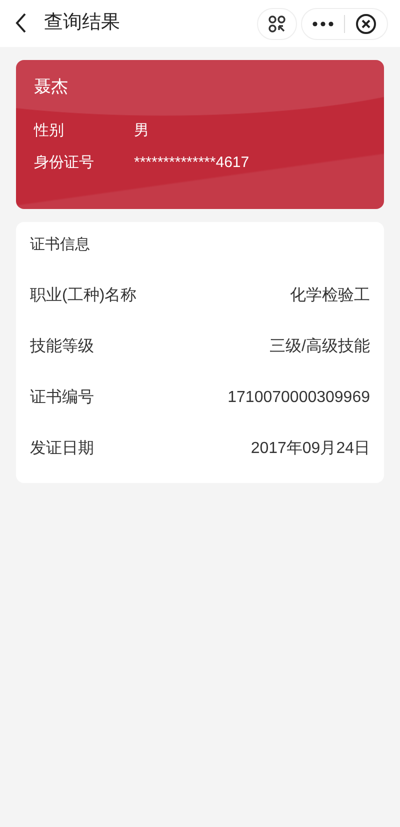 Image resolution: width=400 pixels, height=827 pixels. What do you see at coordinates (323, 23) in the screenshot?
I see `more-icon` at bounding box center [323, 23].